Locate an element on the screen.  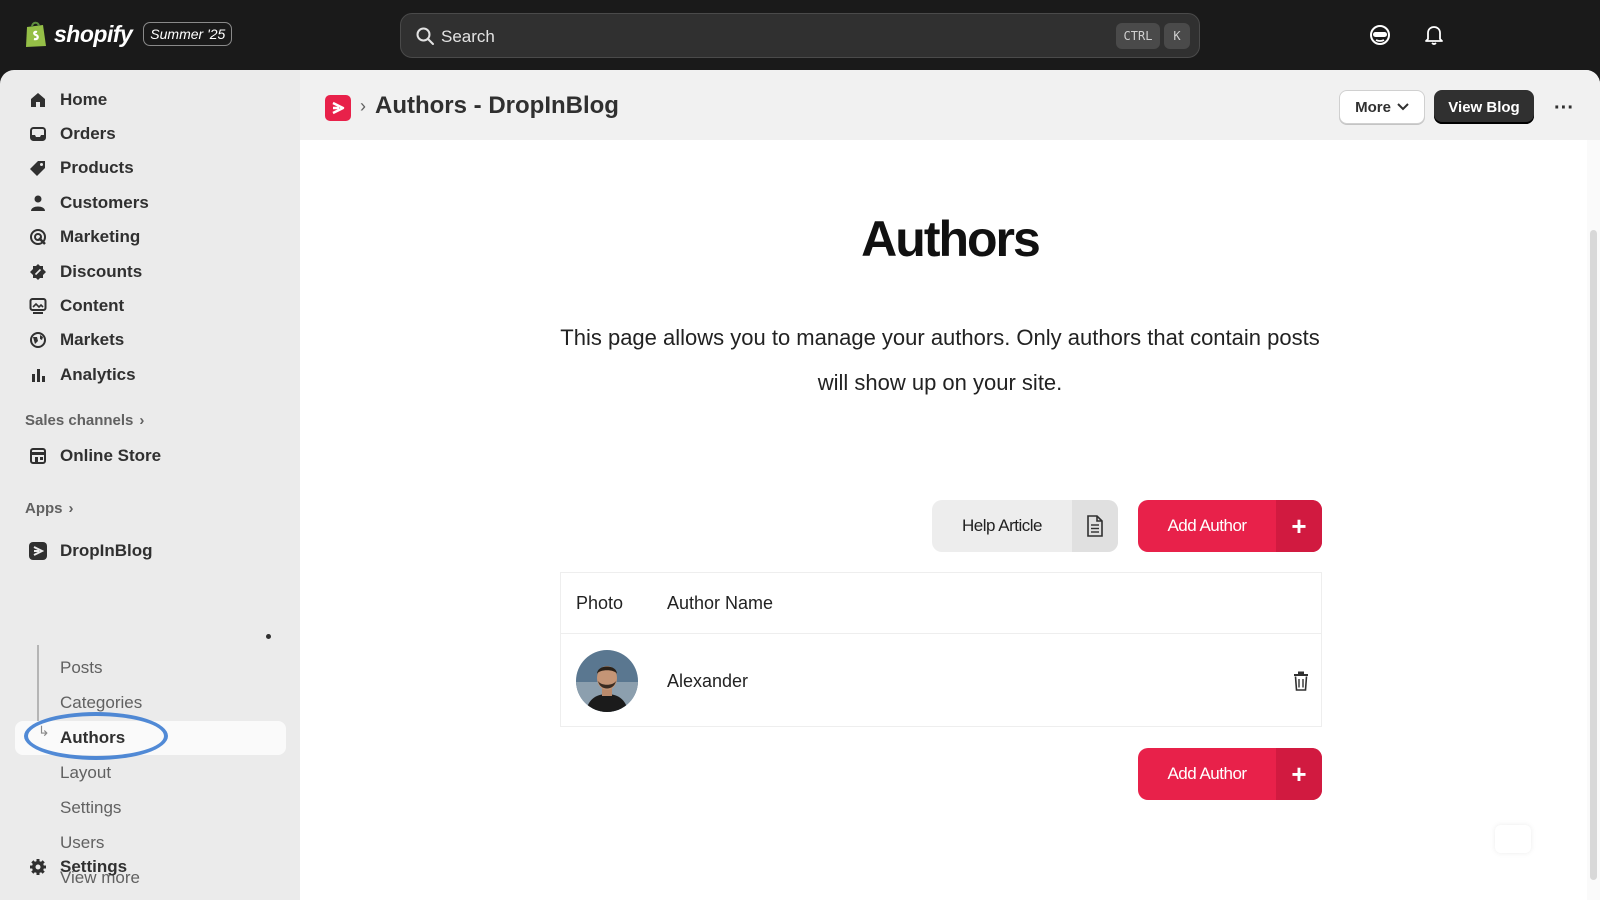
edition-badge: Summer '25 is located at coordinates (188, 34).